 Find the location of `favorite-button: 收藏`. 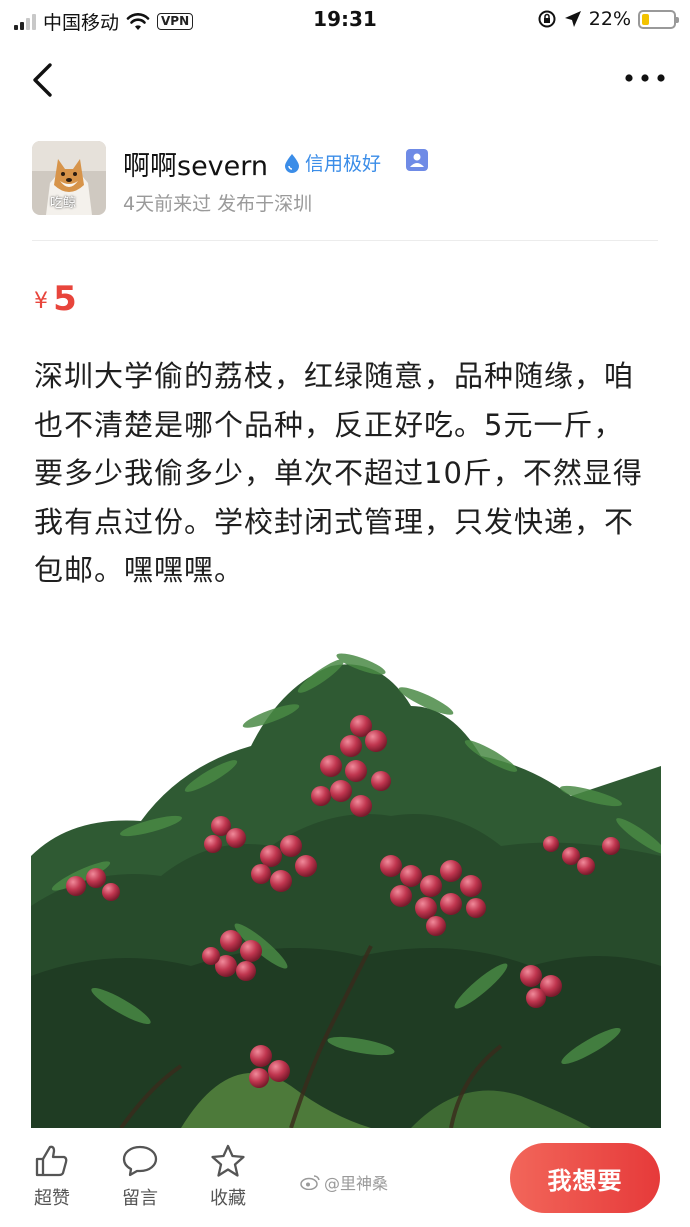

favorite-button: 收藏 is located at coordinates (228, 1177).